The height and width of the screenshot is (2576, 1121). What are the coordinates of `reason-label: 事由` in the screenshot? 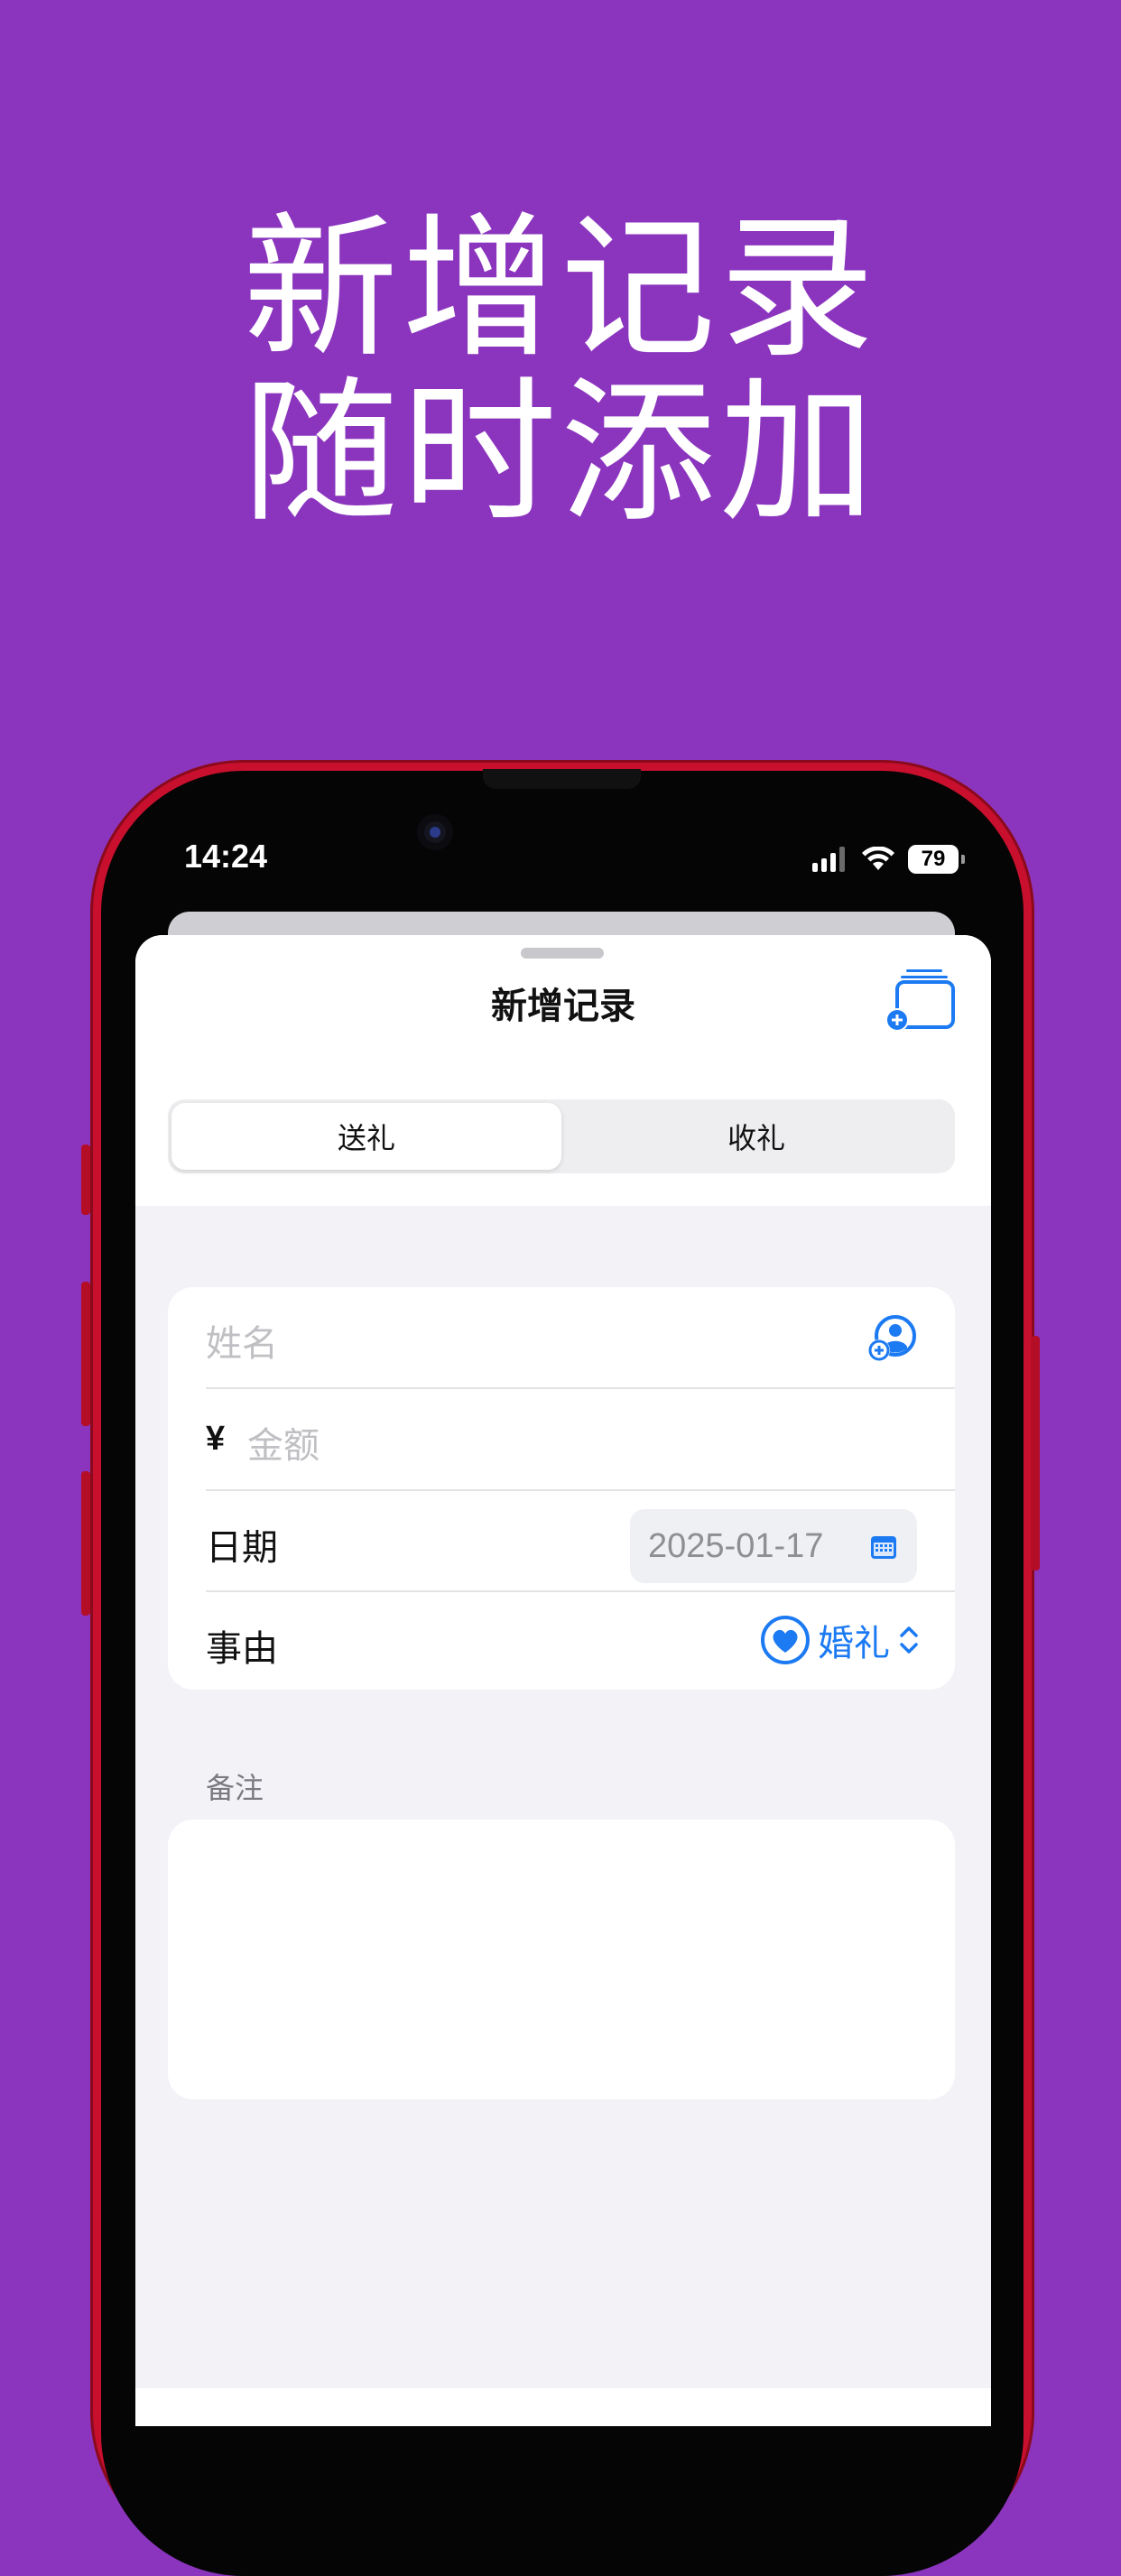 It's located at (242, 1649).